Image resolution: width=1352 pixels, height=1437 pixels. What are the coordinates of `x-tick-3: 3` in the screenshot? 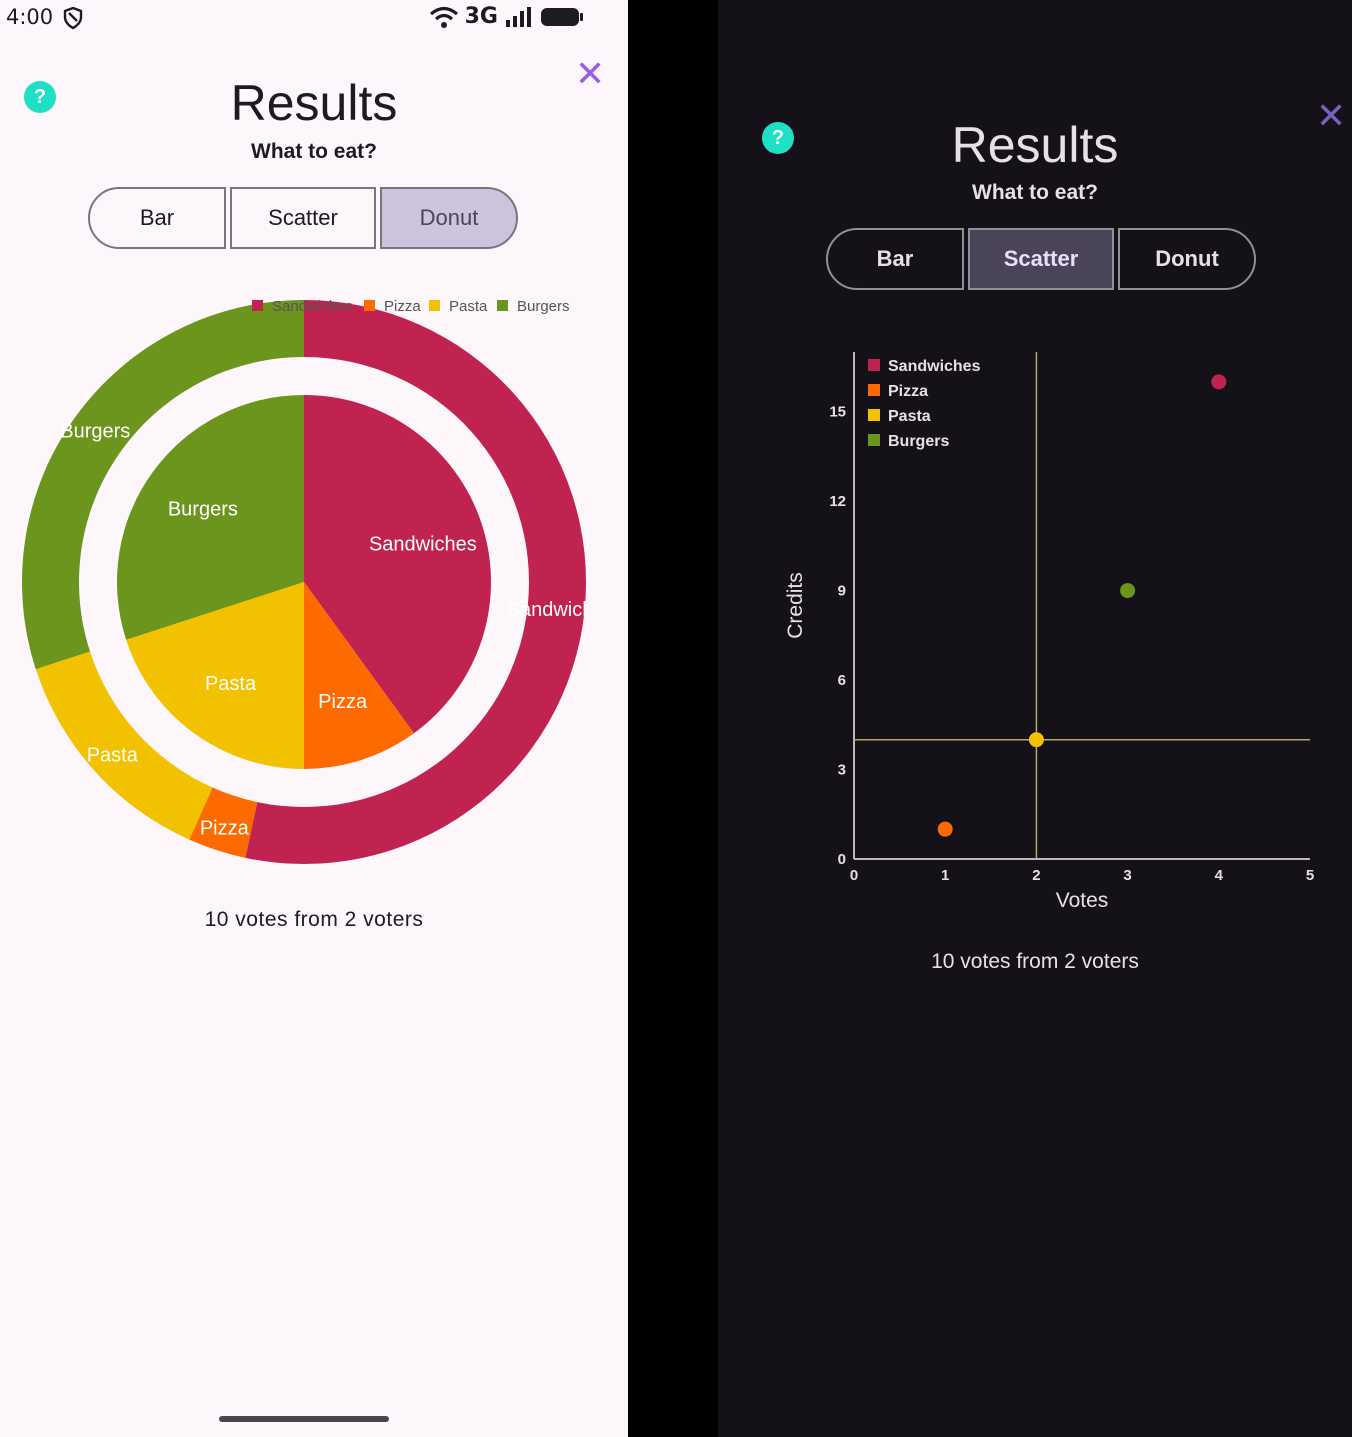 It's located at (1127, 875).